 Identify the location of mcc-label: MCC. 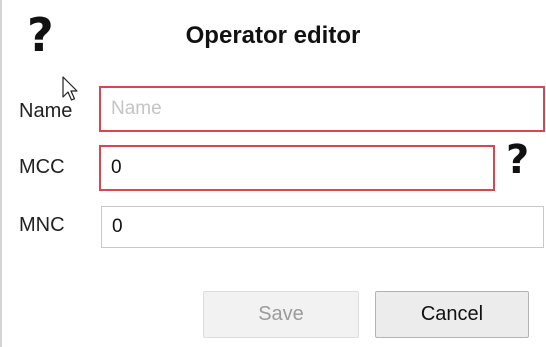
(42, 167).